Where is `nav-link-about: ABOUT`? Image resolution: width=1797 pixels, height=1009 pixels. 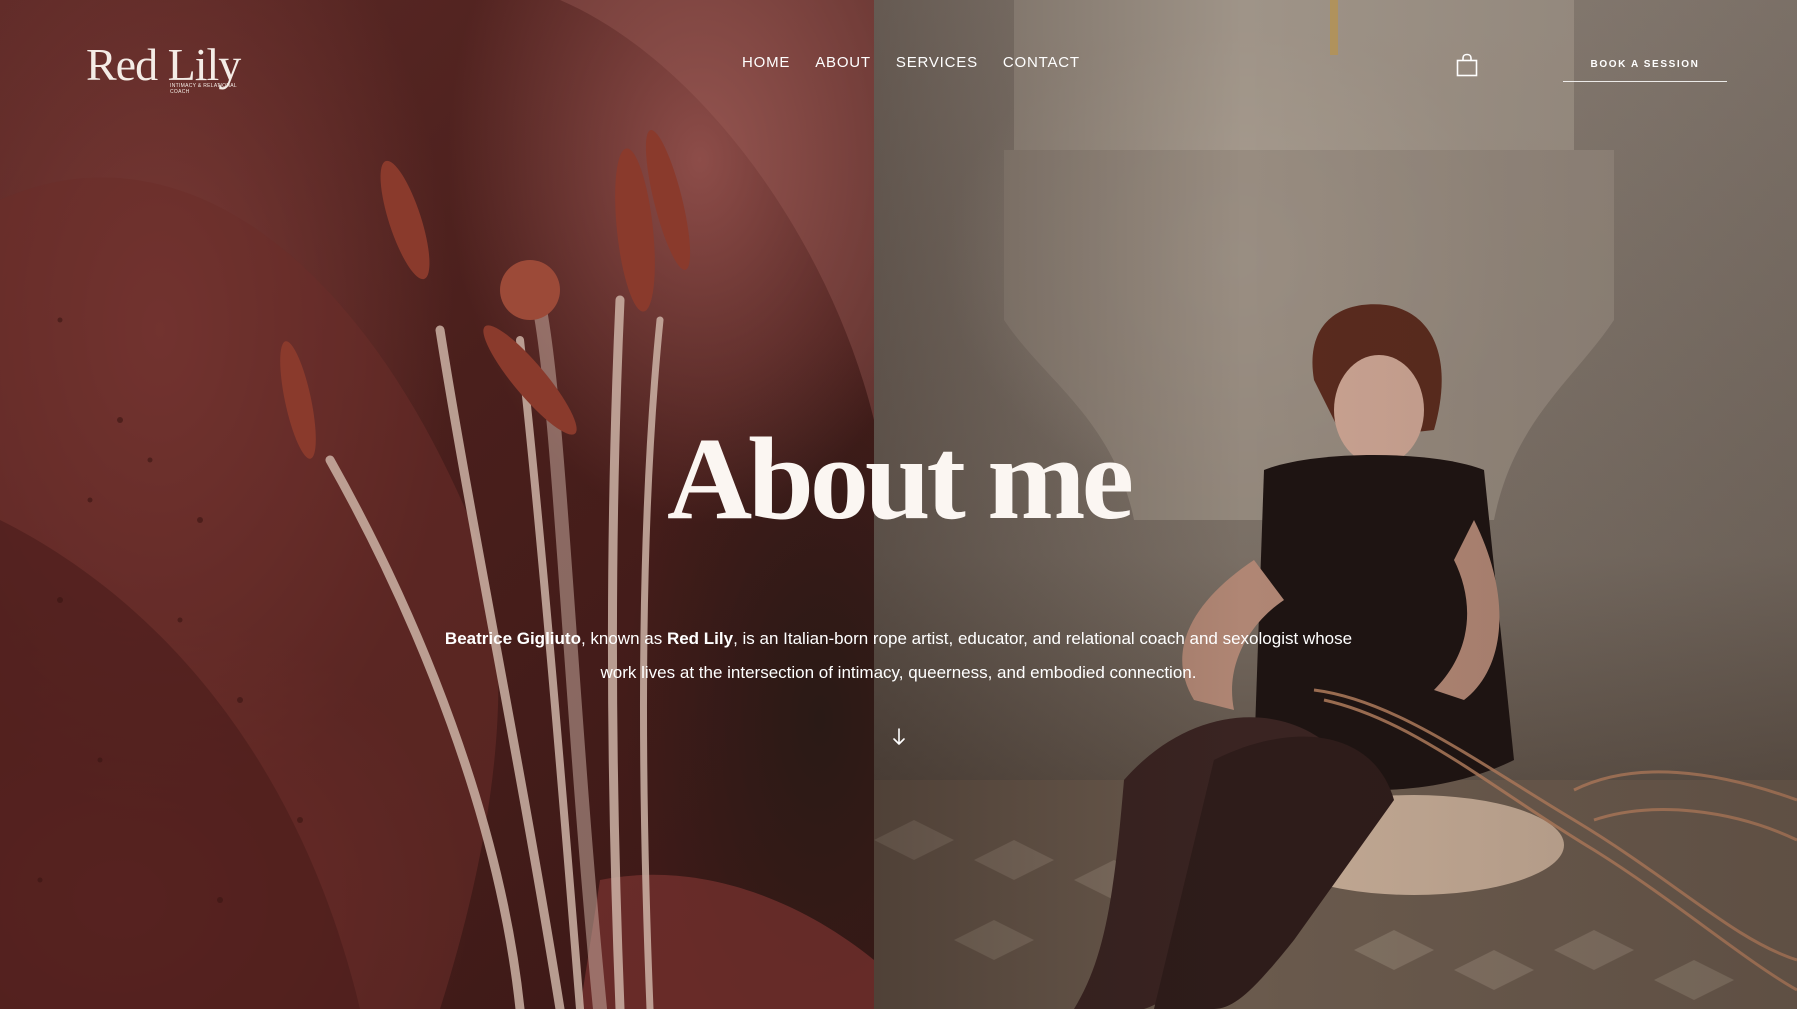
nav-link-about: ABOUT is located at coordinates (843, 62).